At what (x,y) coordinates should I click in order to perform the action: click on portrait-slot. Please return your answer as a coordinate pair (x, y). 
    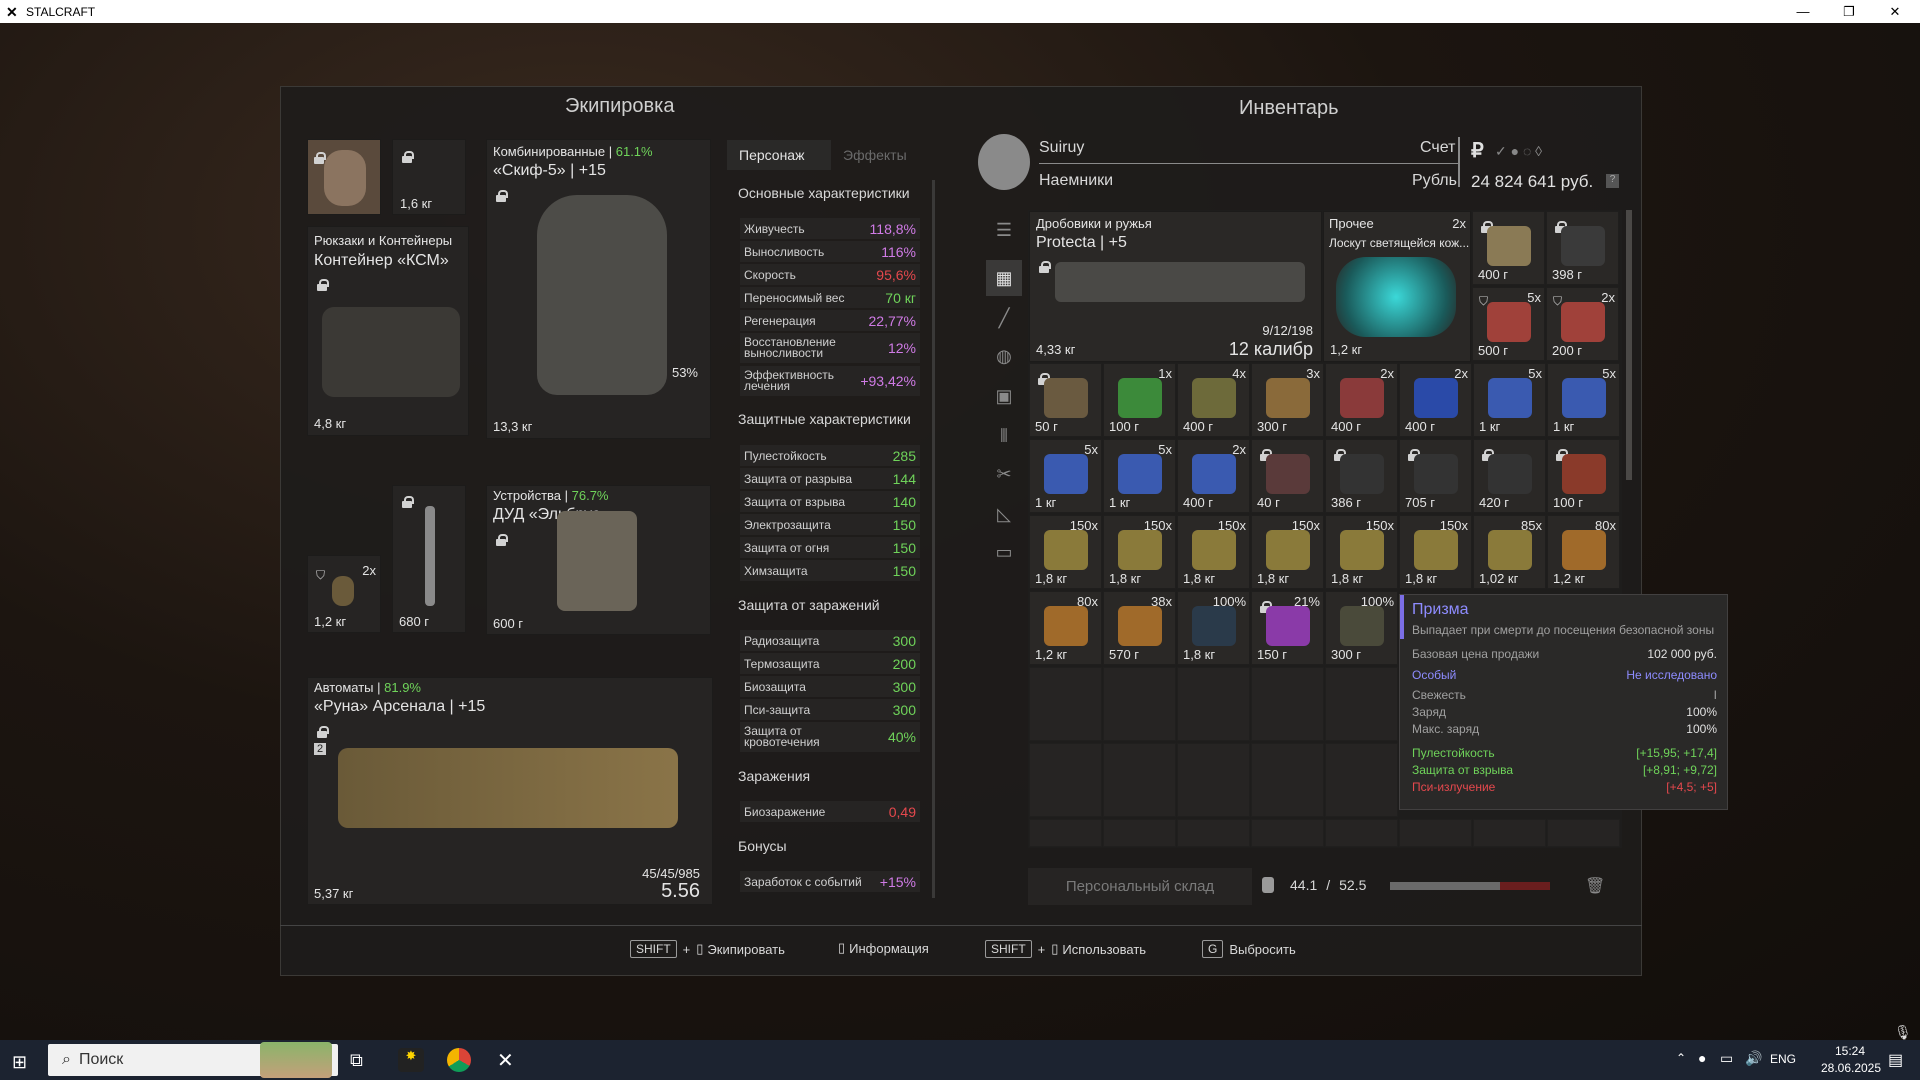
    Looking at the image, I should click on (344, 177).